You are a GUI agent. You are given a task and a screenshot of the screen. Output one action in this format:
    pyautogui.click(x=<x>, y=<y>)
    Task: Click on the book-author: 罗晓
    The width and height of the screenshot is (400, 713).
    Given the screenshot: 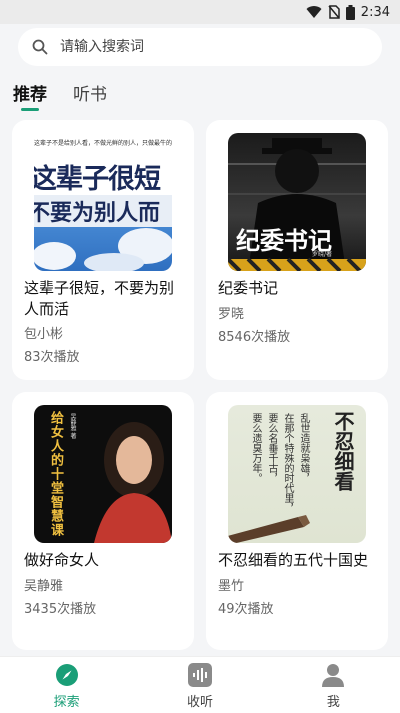 What is the action you would take?
    pyautogui.click(x=231, y=314)
    